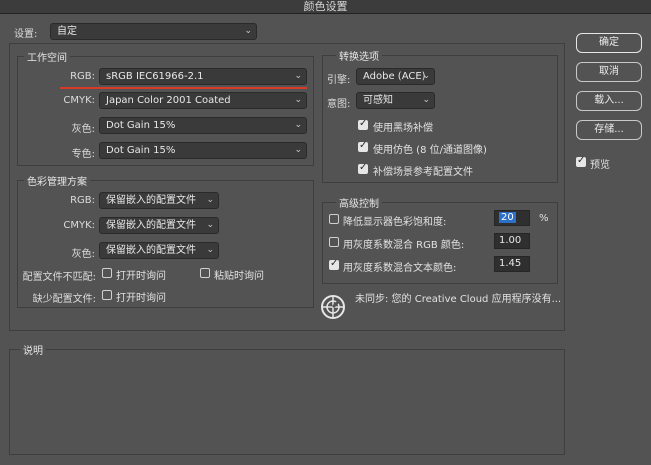 This screenshot has height=465, width=651. What do you see at coordinates (168, 100) in the screenshot?
I see `workspace-cmyk-value: Japan Color 2001 Coated` at bounding box center [168, 100].